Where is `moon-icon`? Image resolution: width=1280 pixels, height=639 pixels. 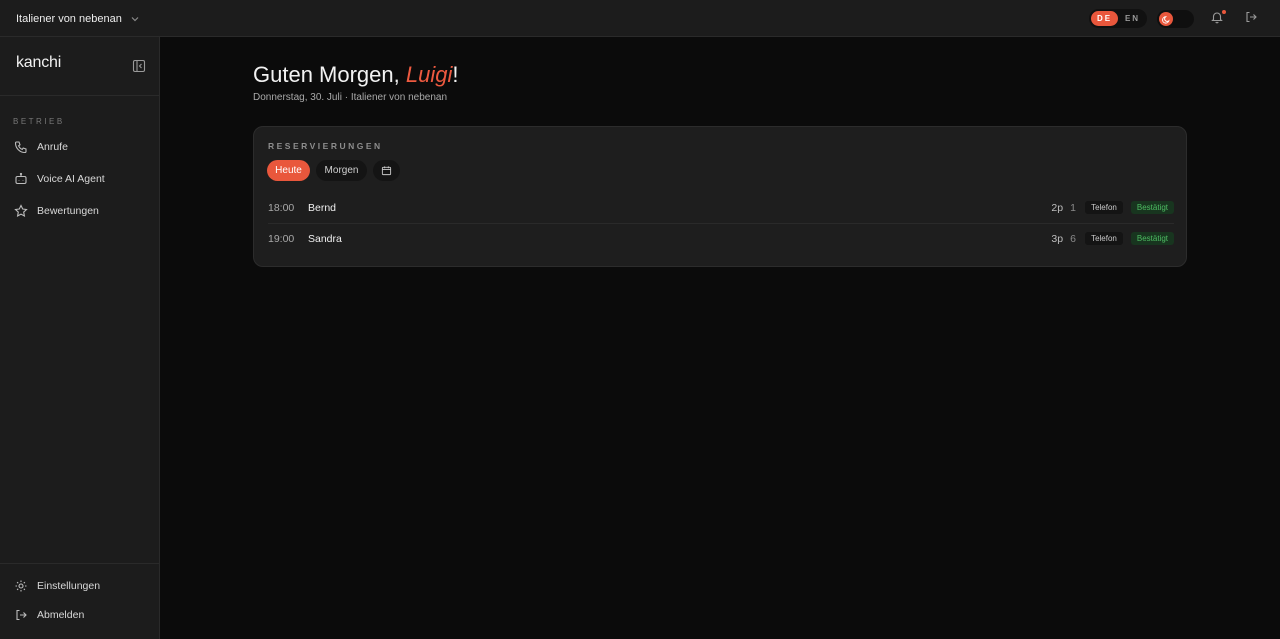
moon-icon is located at coordinates (1166, 19).